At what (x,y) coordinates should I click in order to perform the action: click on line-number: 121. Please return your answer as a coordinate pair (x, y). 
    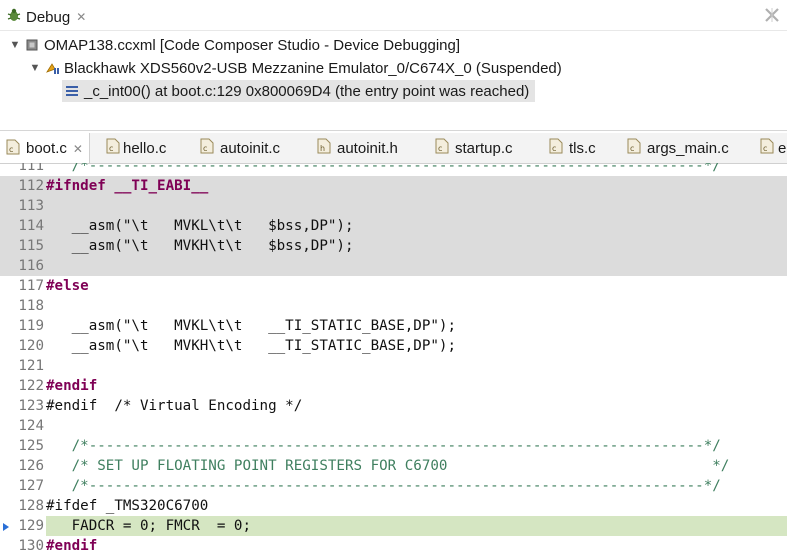
    Looking at the image, I should click on (31, 366).